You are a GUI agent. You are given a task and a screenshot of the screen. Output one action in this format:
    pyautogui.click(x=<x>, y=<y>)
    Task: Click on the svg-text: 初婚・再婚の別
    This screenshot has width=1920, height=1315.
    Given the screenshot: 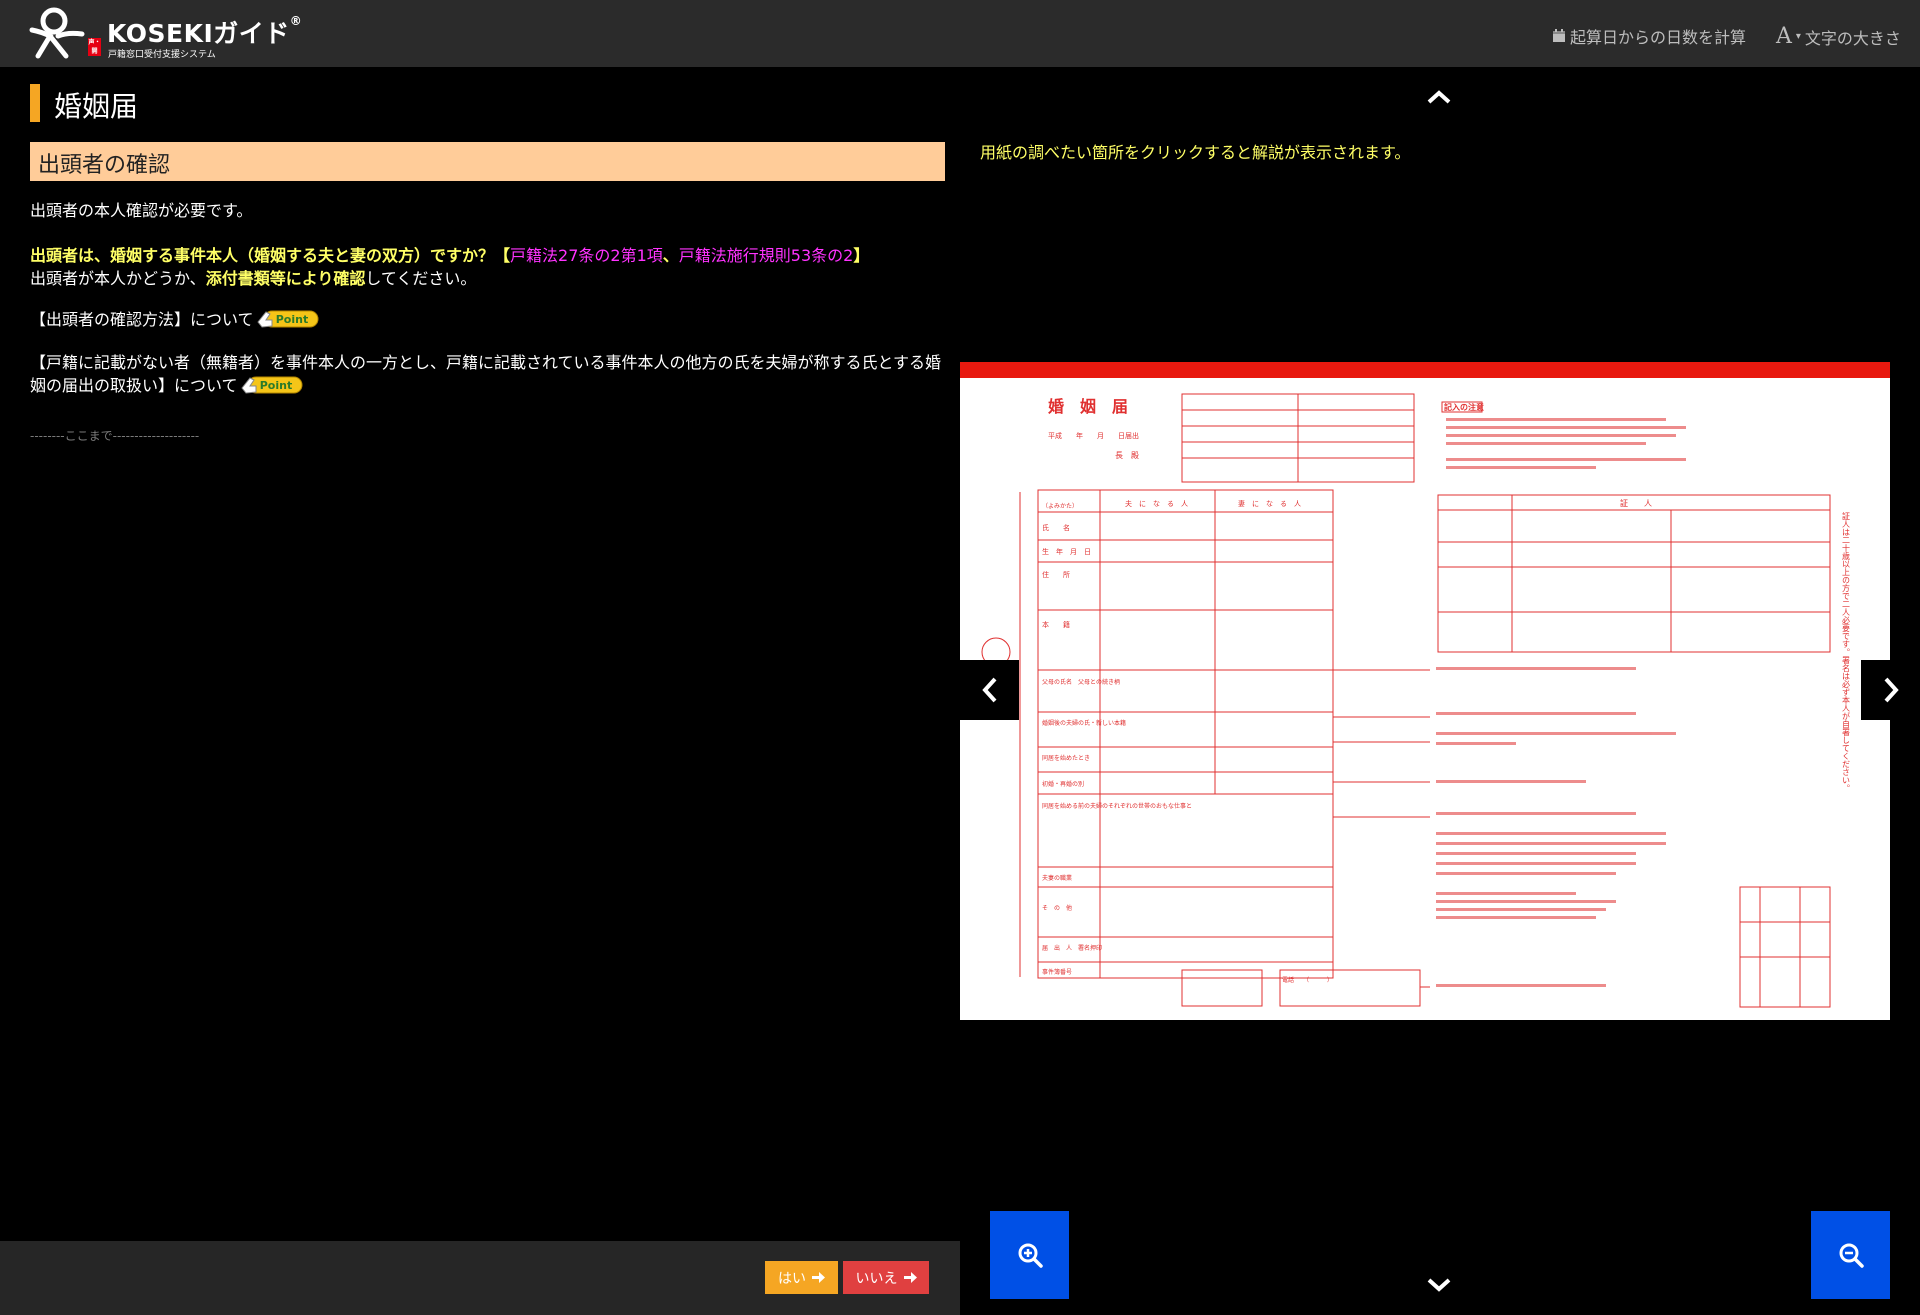 What is the action you would take?
    pyautogui.click(x=1063, y=784)
    